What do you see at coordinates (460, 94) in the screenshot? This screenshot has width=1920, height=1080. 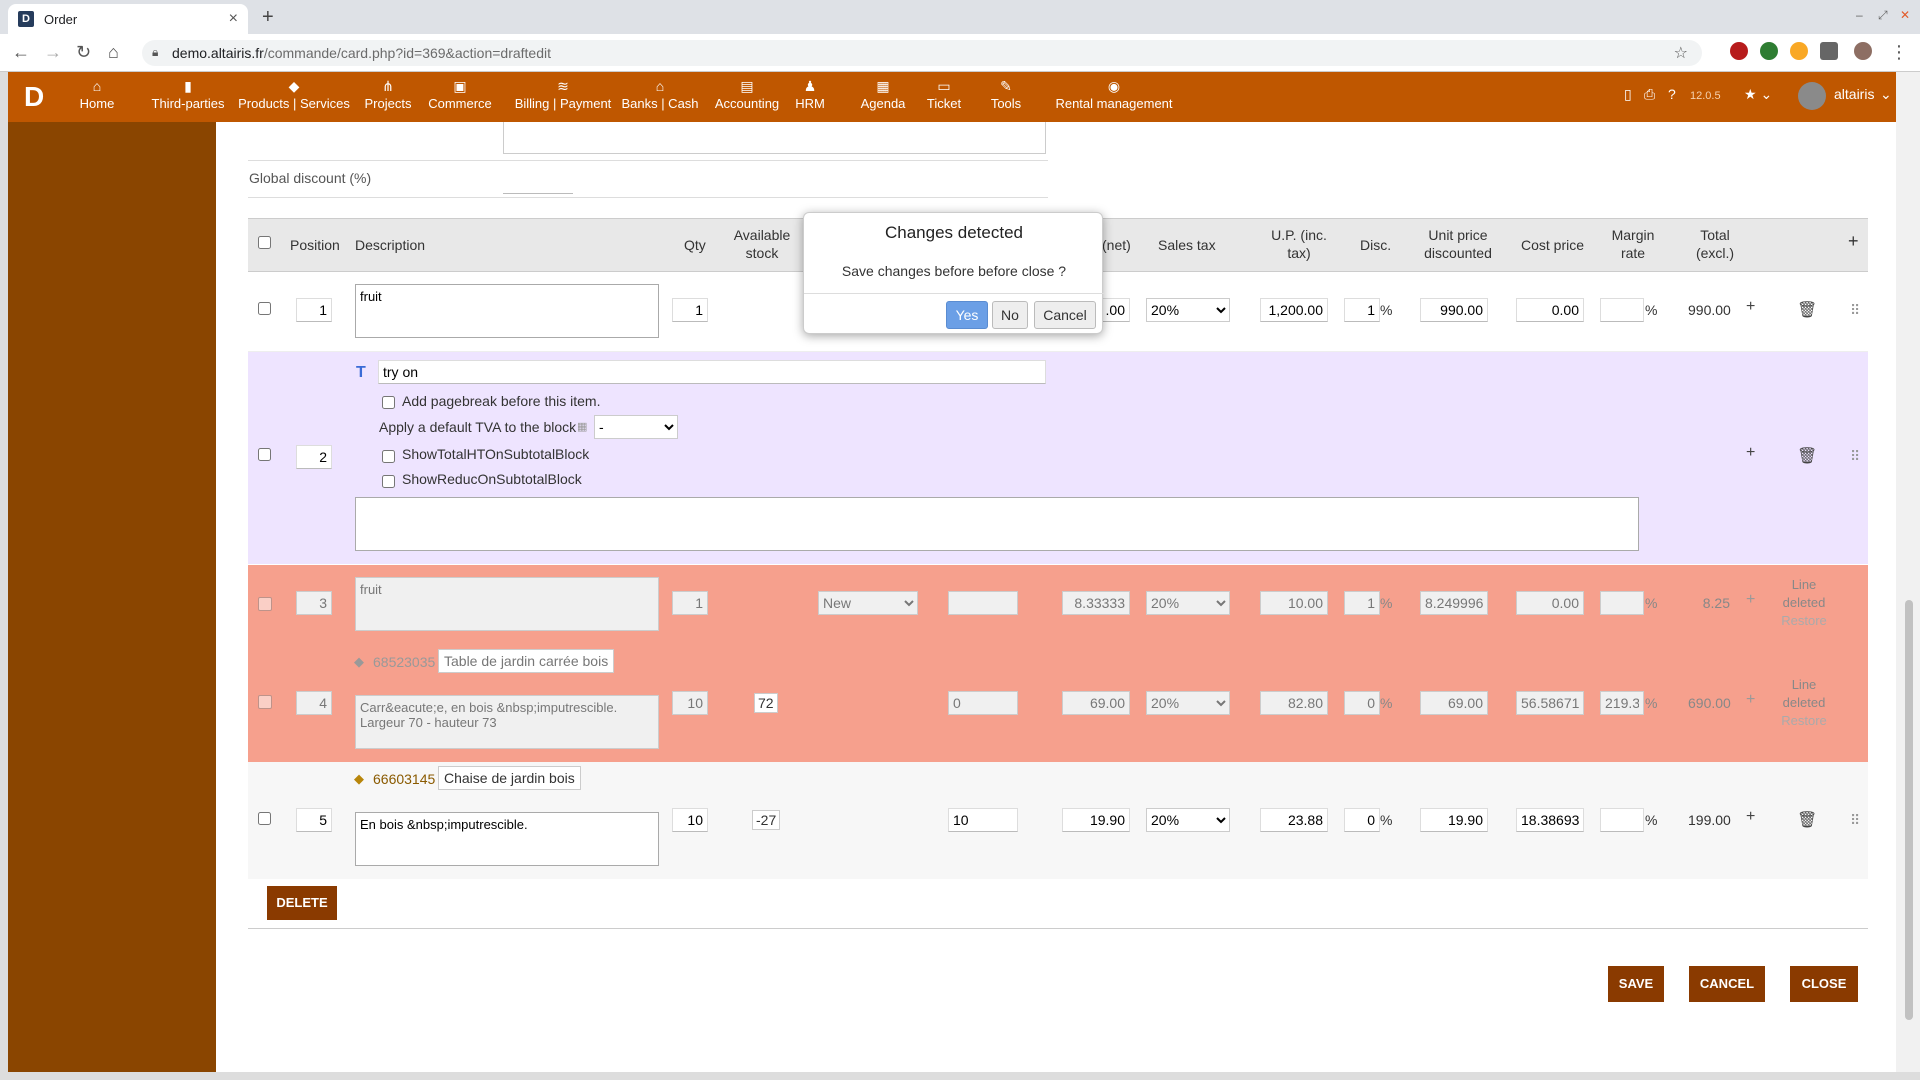 I see `nav-commerce: ▣ Commerce` at bounding box center [460, 94].